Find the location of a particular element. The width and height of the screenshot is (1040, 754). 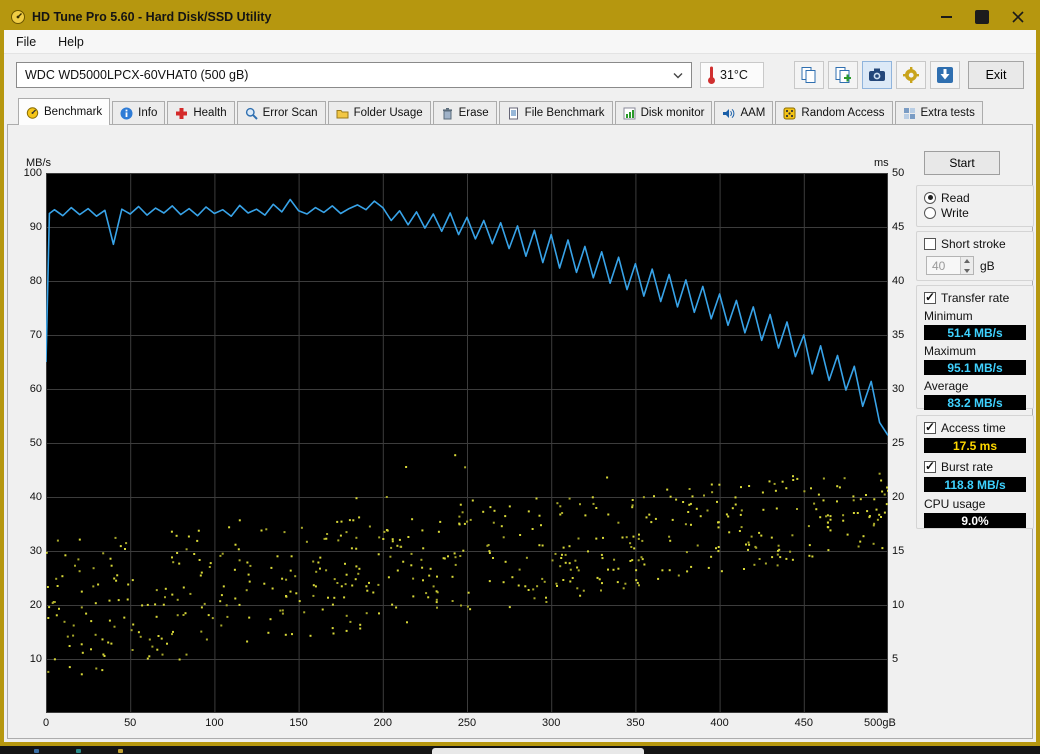

gear-icon is located at coordinates (911, 75).